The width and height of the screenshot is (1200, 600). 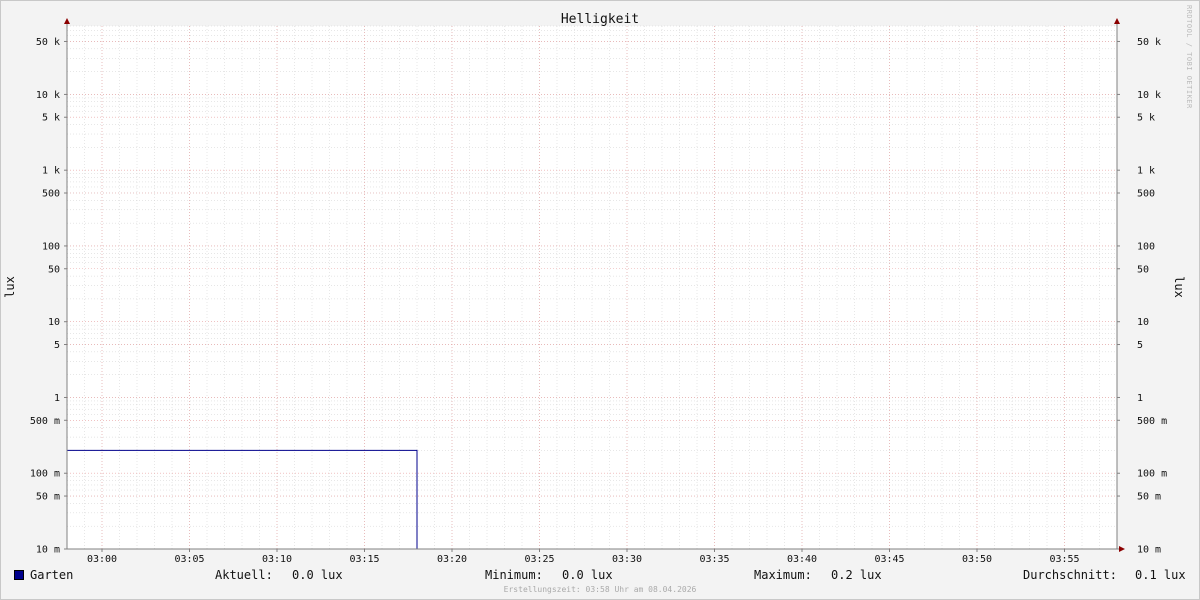 I want to click on x-tick-label: 03:30, so click(x=627, y=559).